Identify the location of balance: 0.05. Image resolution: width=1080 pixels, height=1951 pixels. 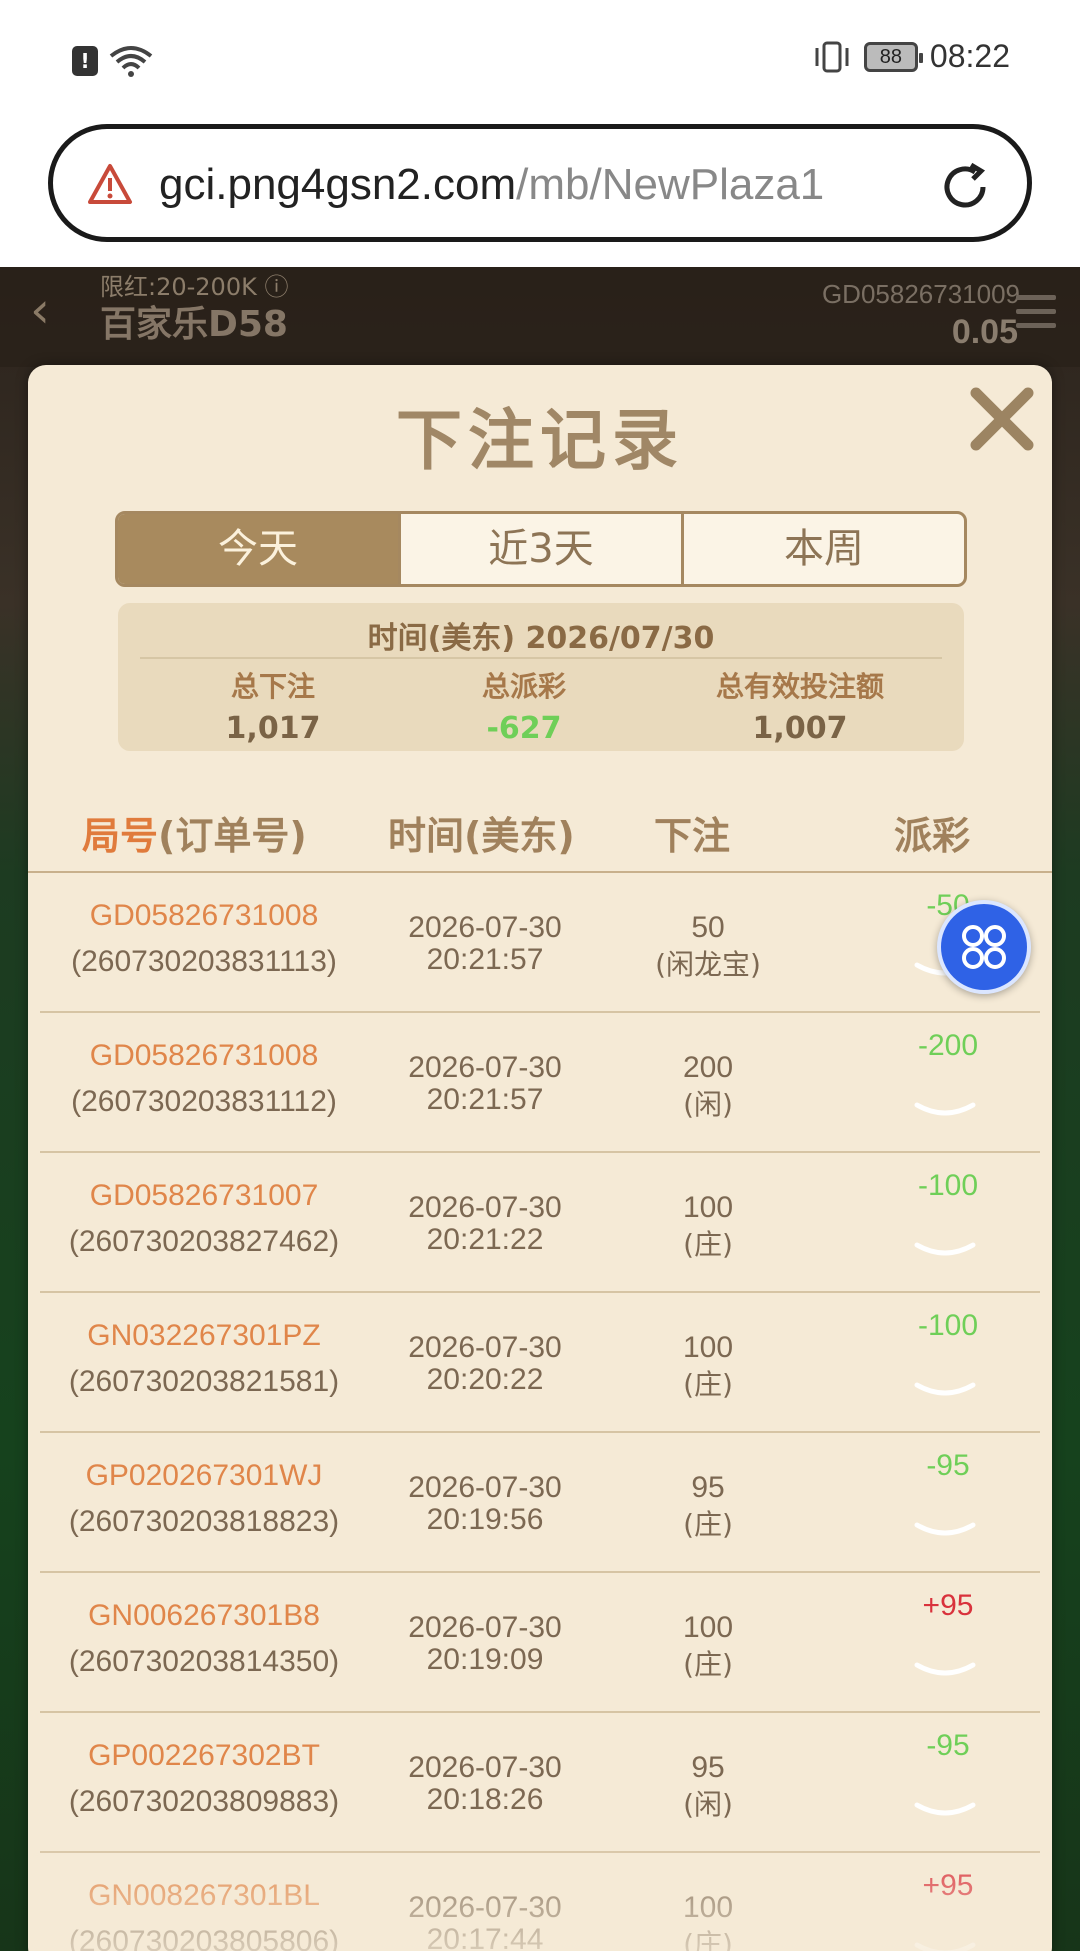
(984, 332).